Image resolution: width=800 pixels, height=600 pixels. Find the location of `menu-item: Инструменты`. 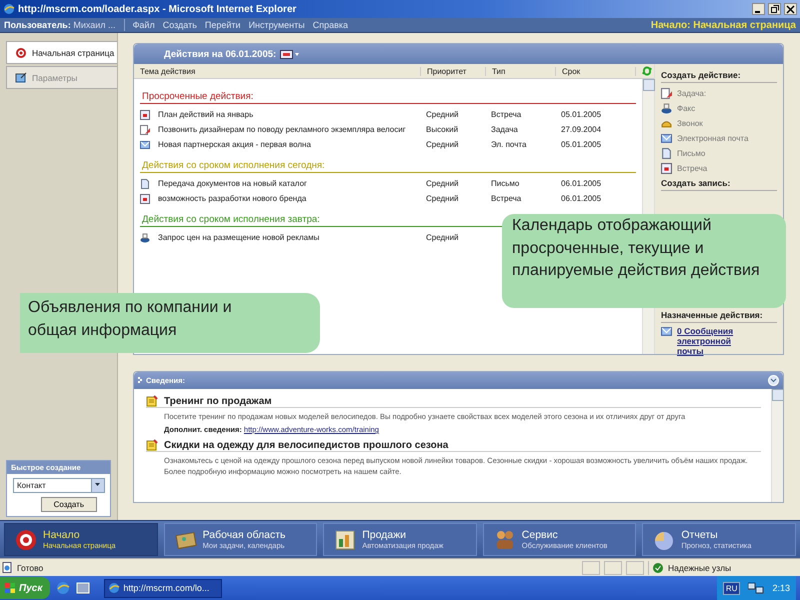

menu-item: Инструменты is located at coordinates (276, 25).